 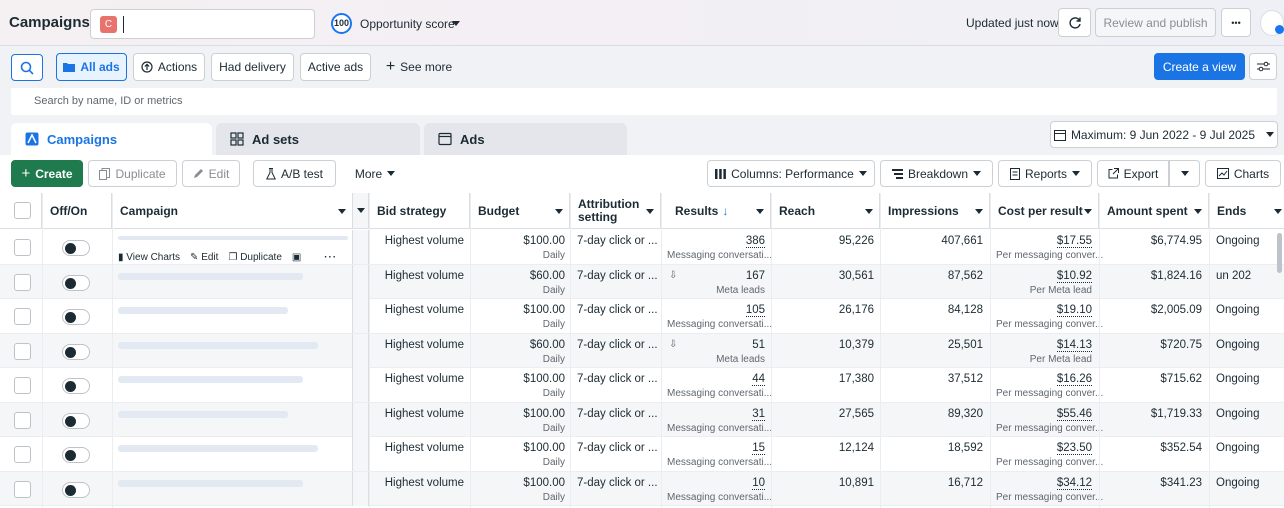 What do you see at coordinates (361, 211) in the screenshot?
I see `frozen-divider` at bounding box center [361, 211].